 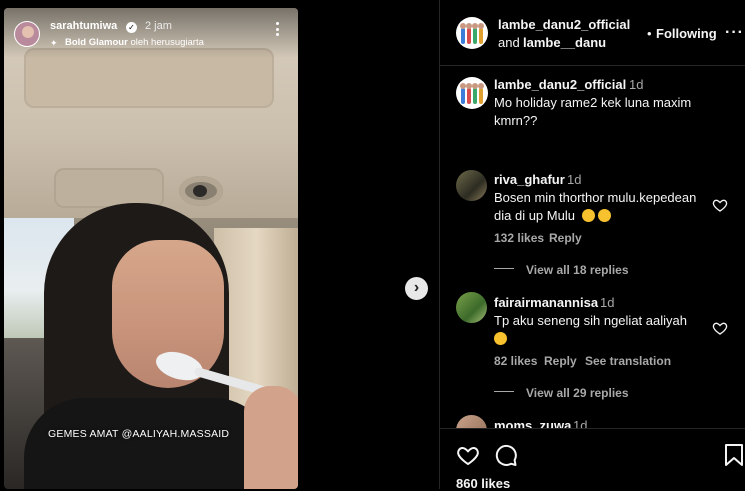 What do you see at coordinates (149, 443) in the screenshot?
I see `person-shirt` at bounding box center [149, 443].